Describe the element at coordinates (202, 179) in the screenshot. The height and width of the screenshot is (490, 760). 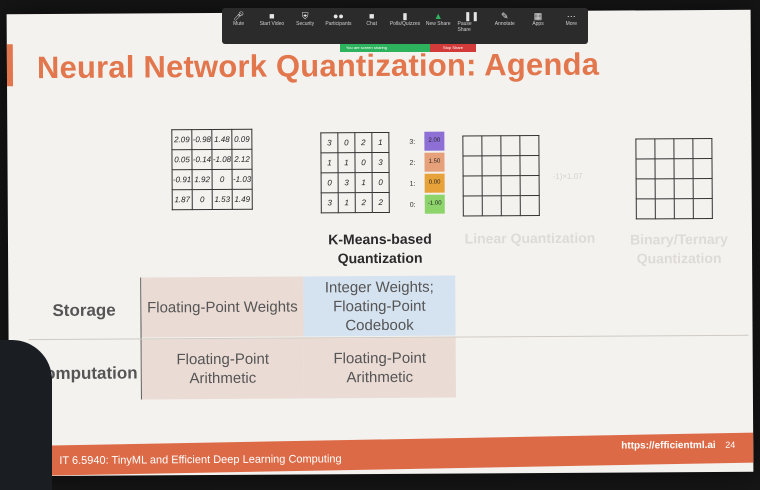
I see `matrix-cell: 1.92` at that location.